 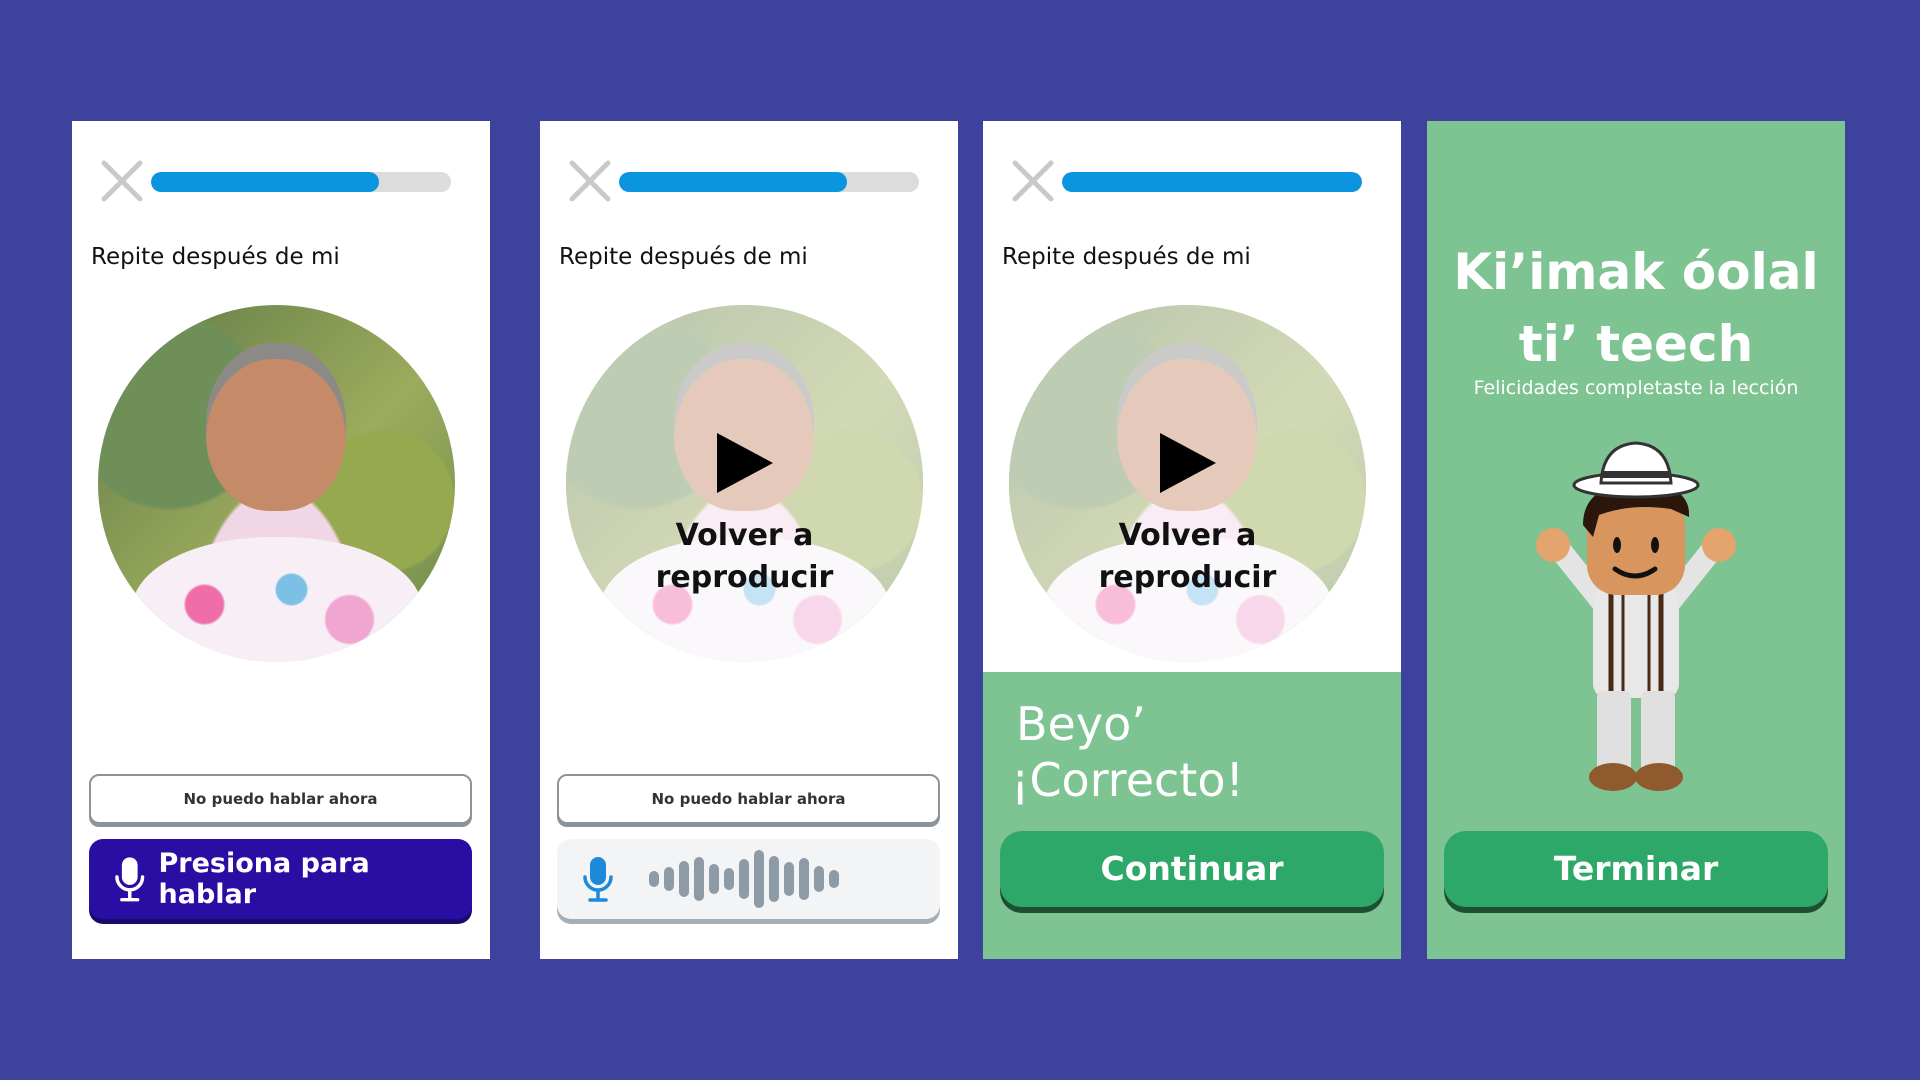 I want to click on feedback-panel: Beyo’ ¡Correcto!, so click(x=1192, y=815).